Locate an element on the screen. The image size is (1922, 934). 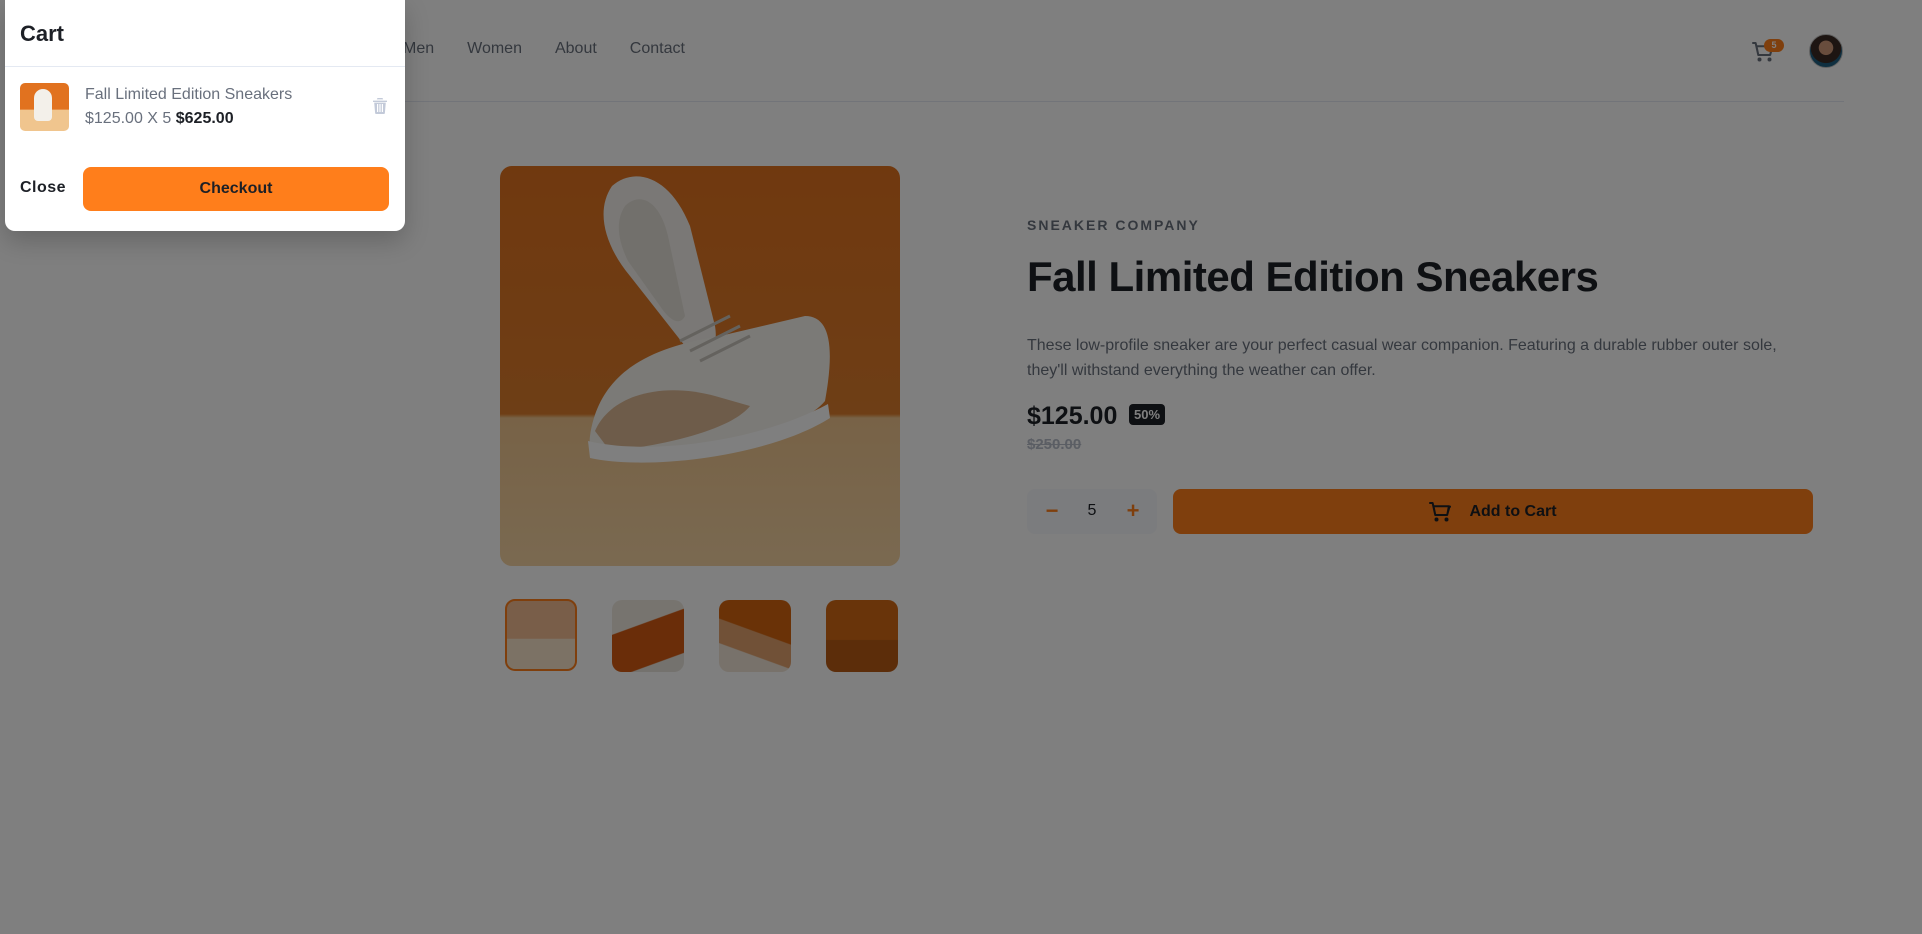
cart-item-calc-text: $125.00 X 5 is located at coordinates (130, 118).